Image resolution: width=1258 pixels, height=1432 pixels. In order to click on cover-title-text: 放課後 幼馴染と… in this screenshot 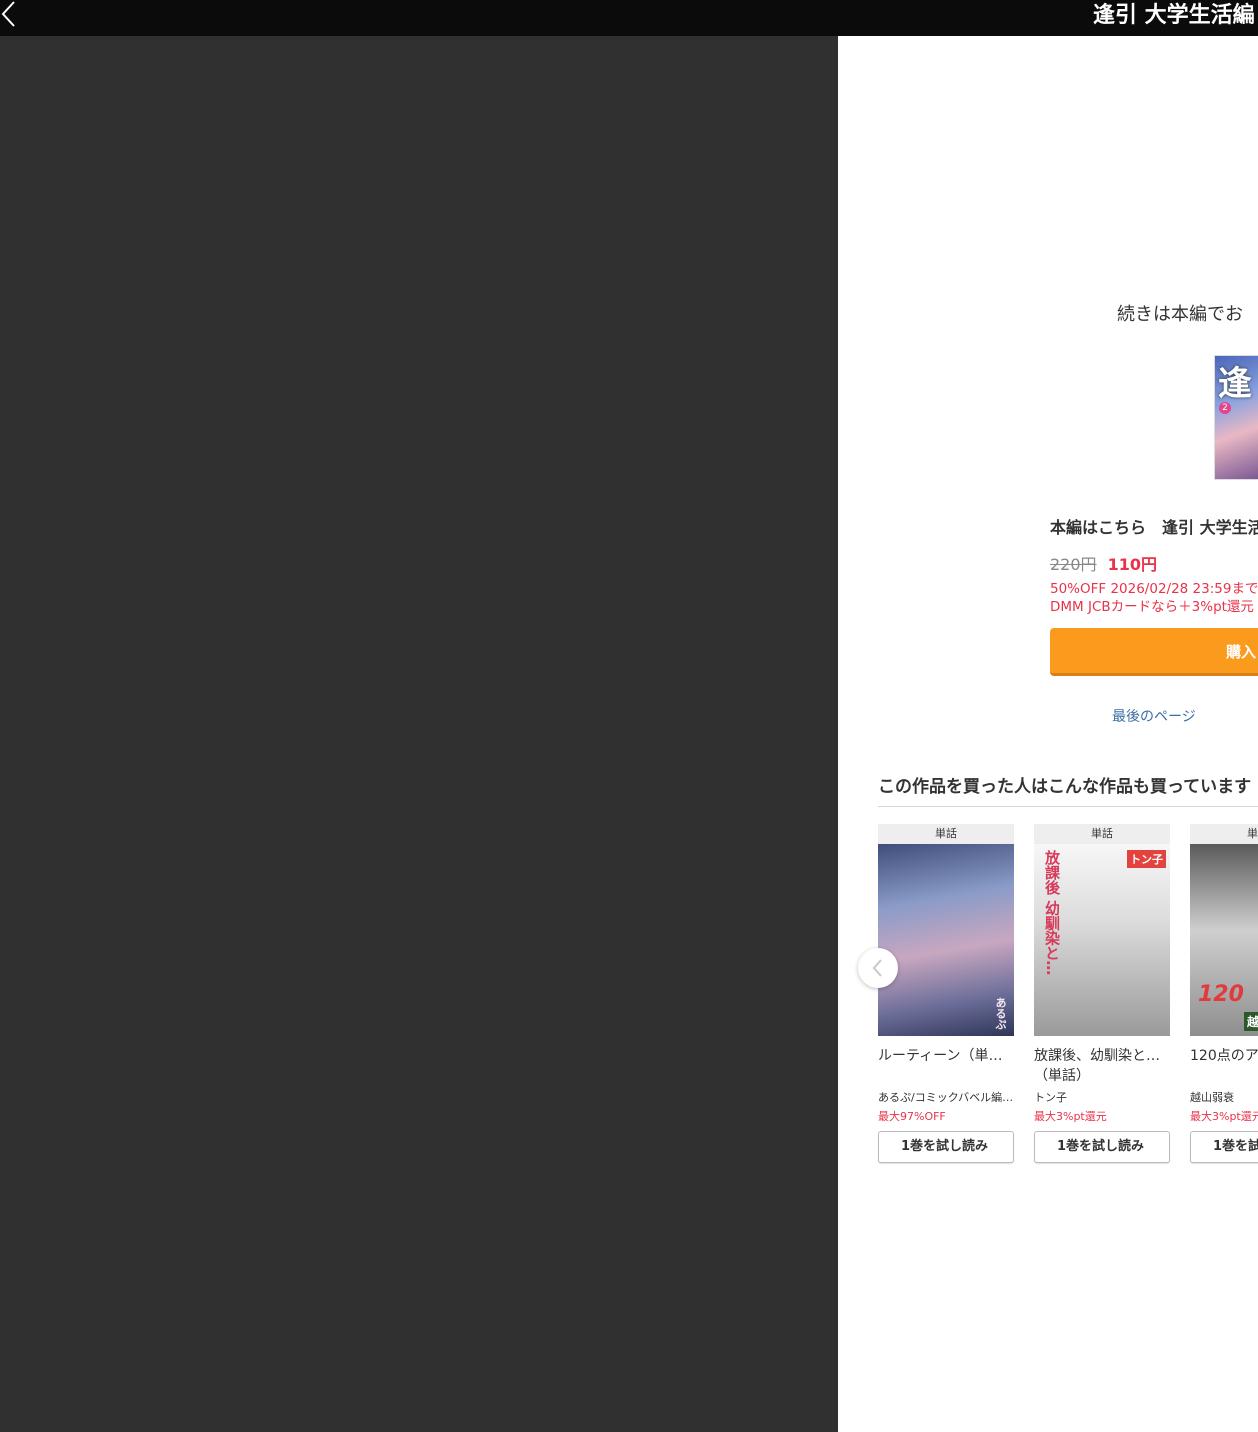, I will do `click(1052, 913)`.